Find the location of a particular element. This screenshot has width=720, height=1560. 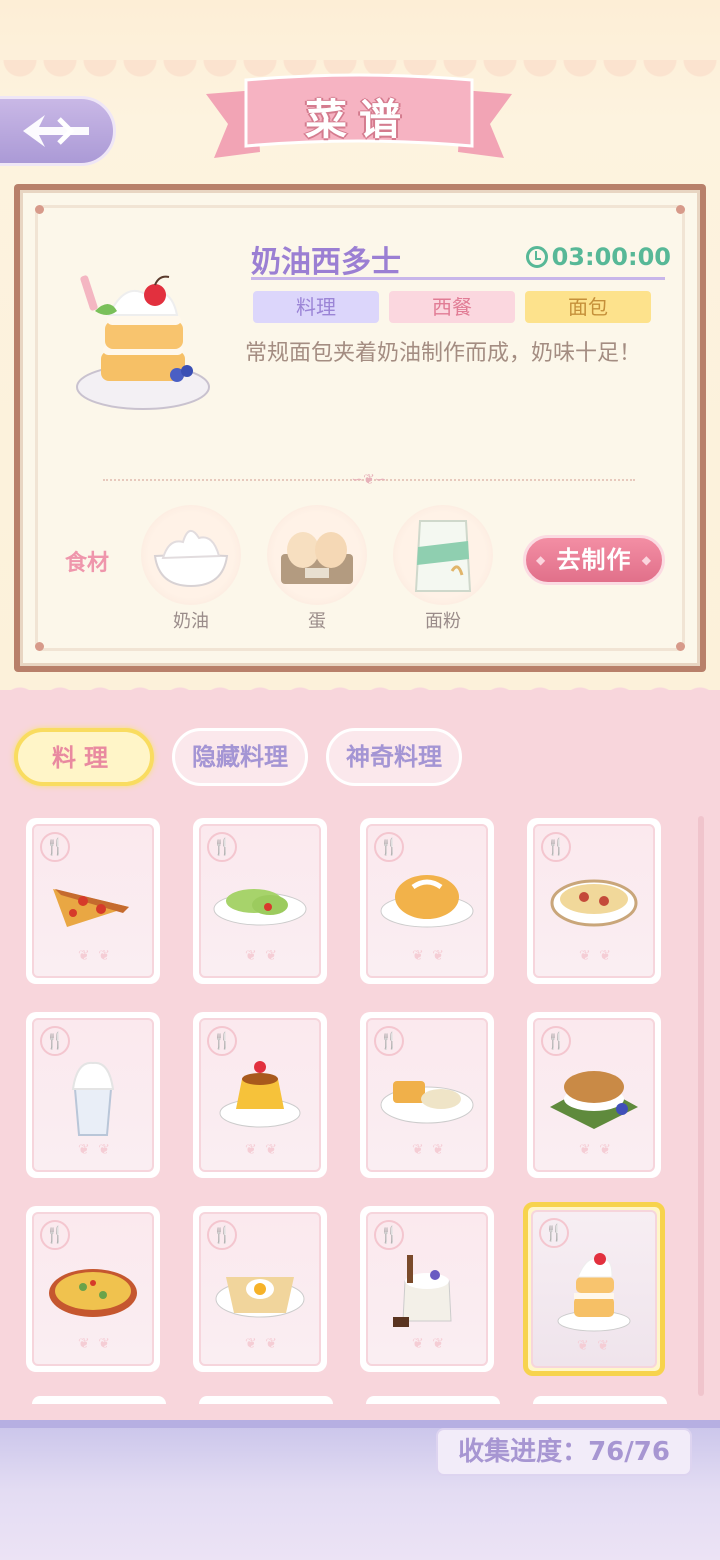

wrap-roll-icon is located at coordinates (260, 901).